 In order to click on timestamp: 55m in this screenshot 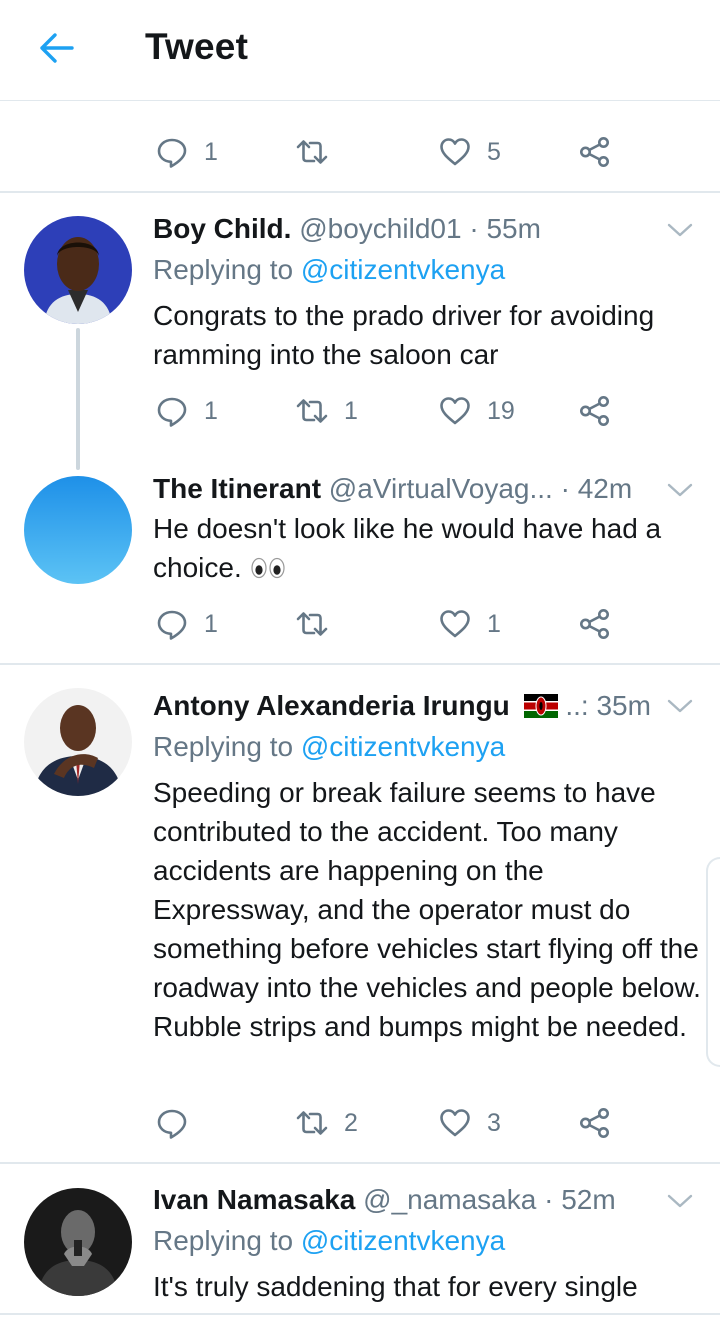, I will do `click(513, 228)`.